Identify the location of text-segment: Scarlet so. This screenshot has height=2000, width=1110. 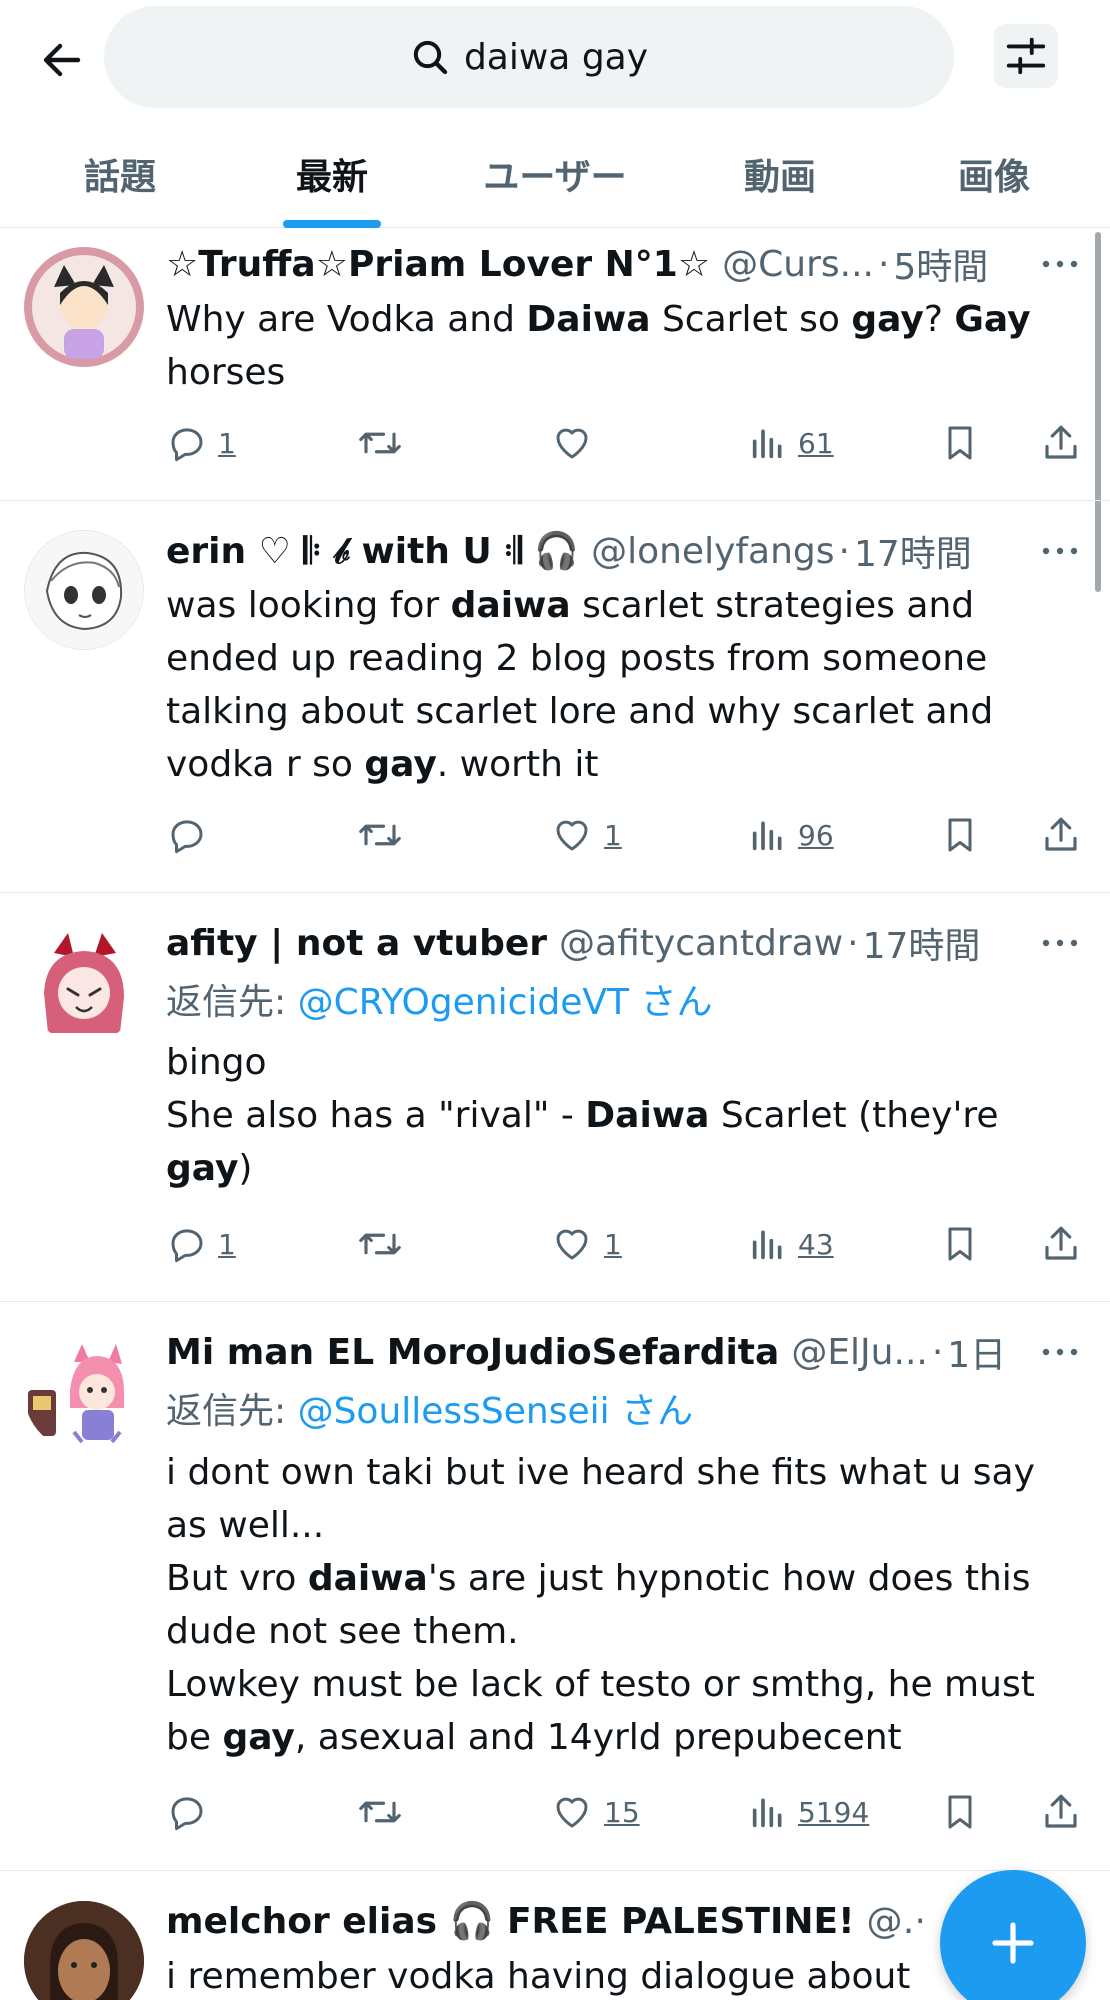
(751, 319).